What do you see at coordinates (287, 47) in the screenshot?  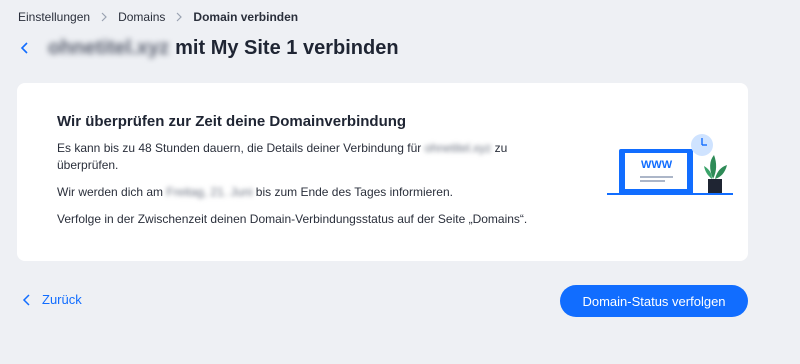 I see `page-title: mit My Site 1 verbinden` at bounding box center [287, 47].